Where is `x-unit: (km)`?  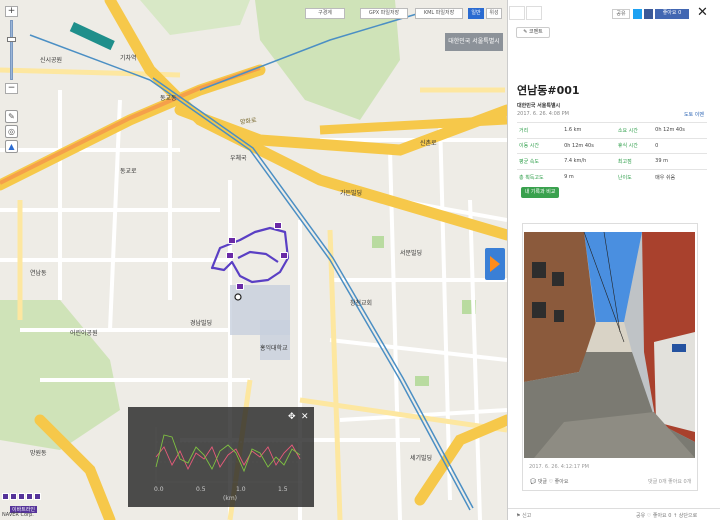
x-unit: (km) is located at coordinates (230, 498).